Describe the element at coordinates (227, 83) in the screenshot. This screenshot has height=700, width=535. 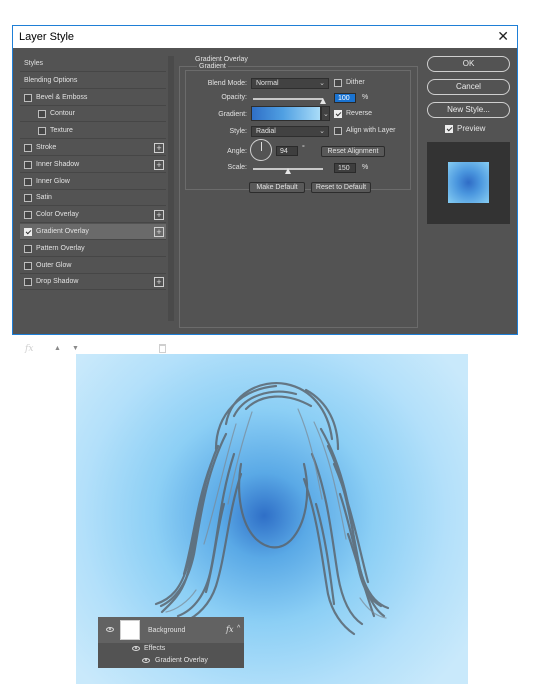
I see `blend-mode-label: Blend Mode:` at that location.